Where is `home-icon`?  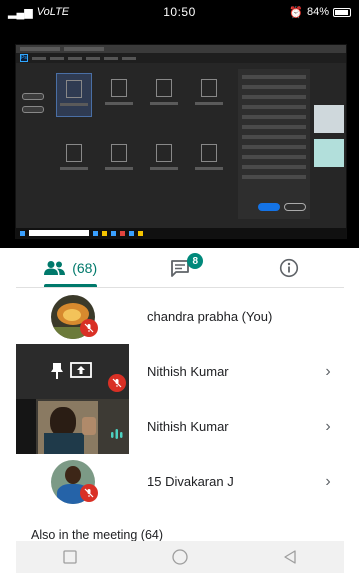 home-icon is located at coordinates (180, 557).